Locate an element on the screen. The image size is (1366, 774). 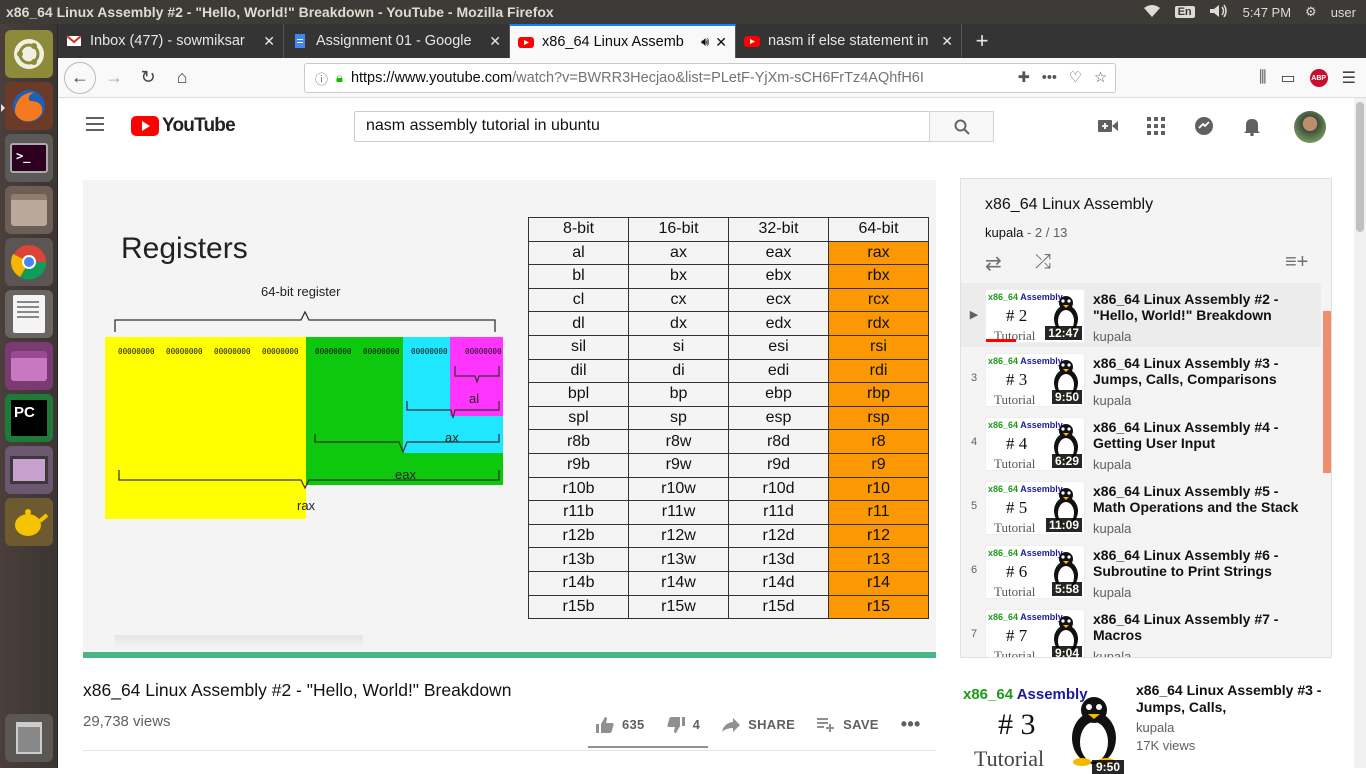
save-button: SAVE is located at coordinates (848, 724).